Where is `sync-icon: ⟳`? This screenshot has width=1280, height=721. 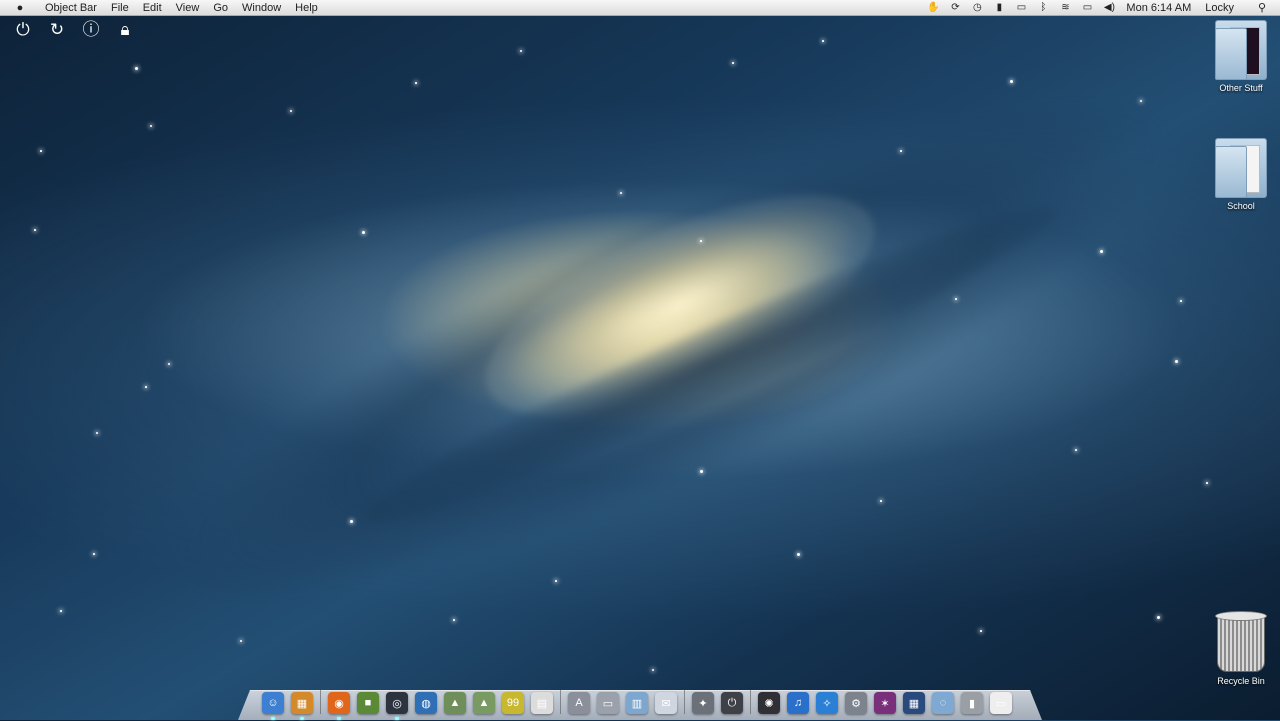
sync-icon: ⟳ is located at coordinates (955, 7).